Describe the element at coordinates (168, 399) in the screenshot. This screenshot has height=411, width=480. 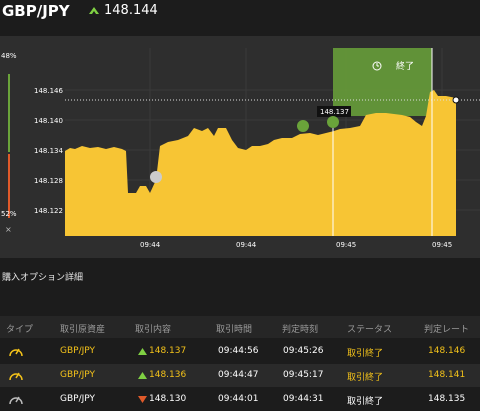
I see `rate-cell: 148.130` at that location.